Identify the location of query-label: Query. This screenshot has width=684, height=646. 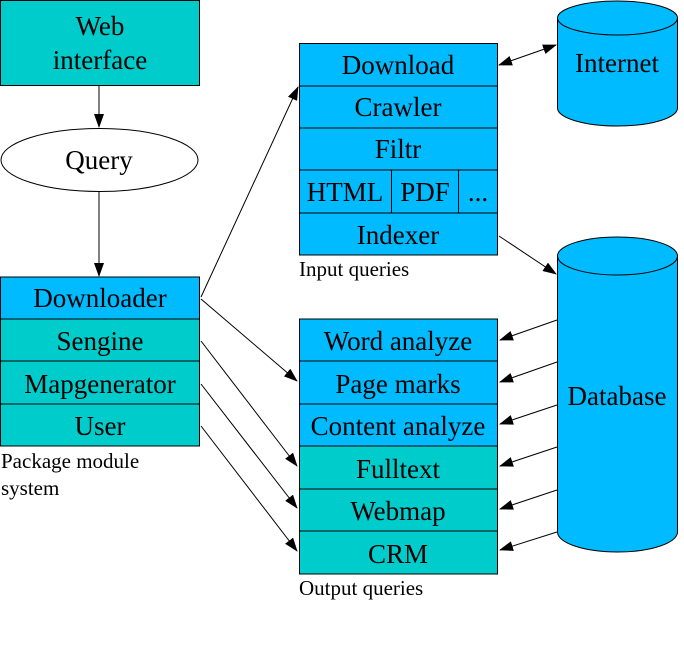
(99, 160).